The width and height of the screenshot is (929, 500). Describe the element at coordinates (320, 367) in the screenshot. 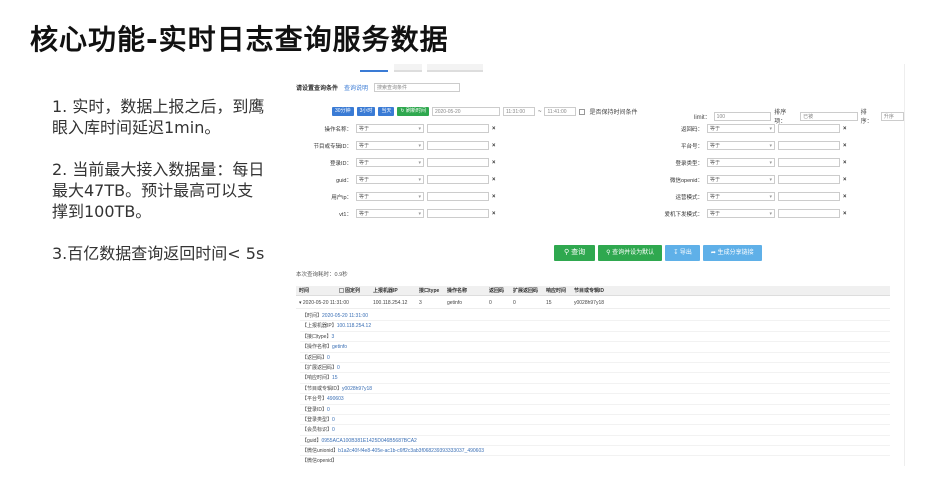

I see `detail-key: 【扩展返回码】` at that location.